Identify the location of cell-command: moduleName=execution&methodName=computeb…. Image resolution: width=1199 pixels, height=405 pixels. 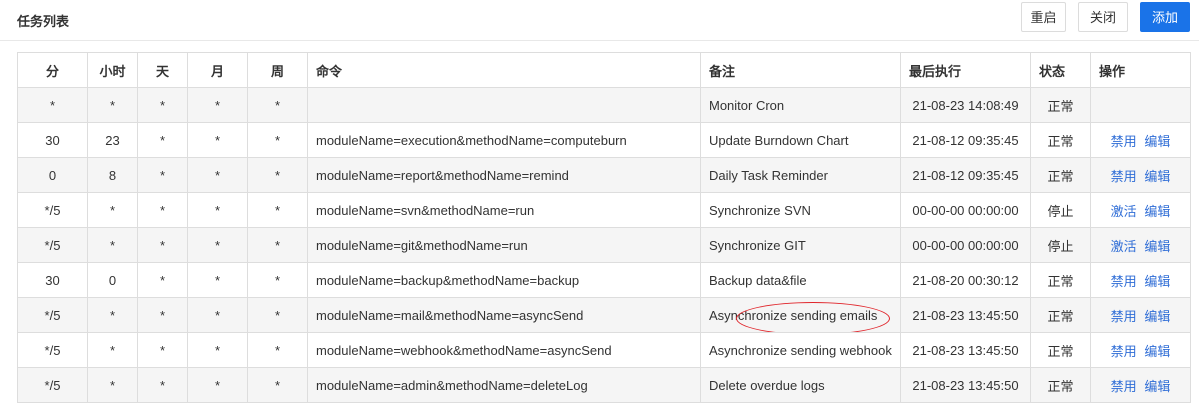
(504, 140).